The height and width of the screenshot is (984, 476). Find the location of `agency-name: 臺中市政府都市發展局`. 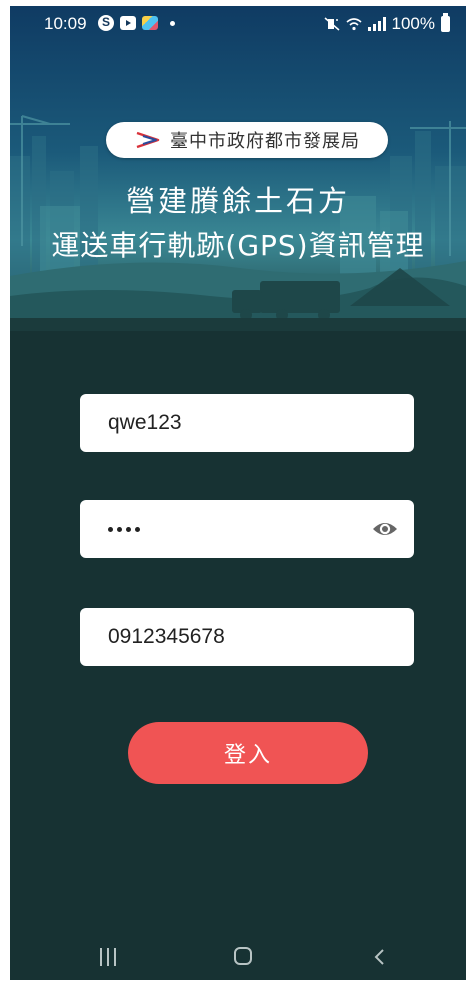

agency-name: 臺中市政府都市發展局 is located at coordinates (265, 141).